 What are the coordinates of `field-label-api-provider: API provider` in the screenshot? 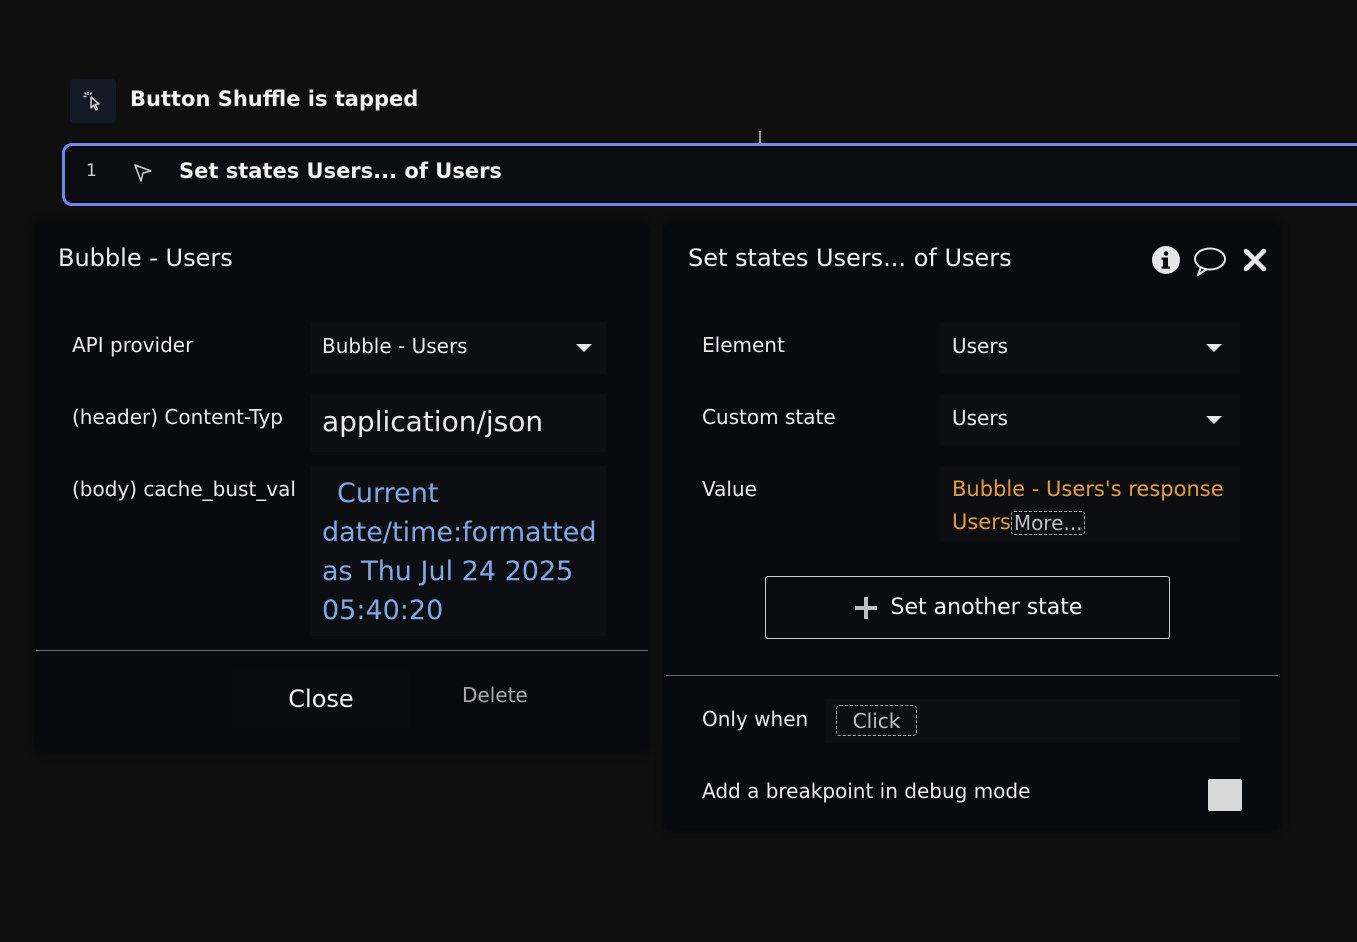 It's located at (133, 345).